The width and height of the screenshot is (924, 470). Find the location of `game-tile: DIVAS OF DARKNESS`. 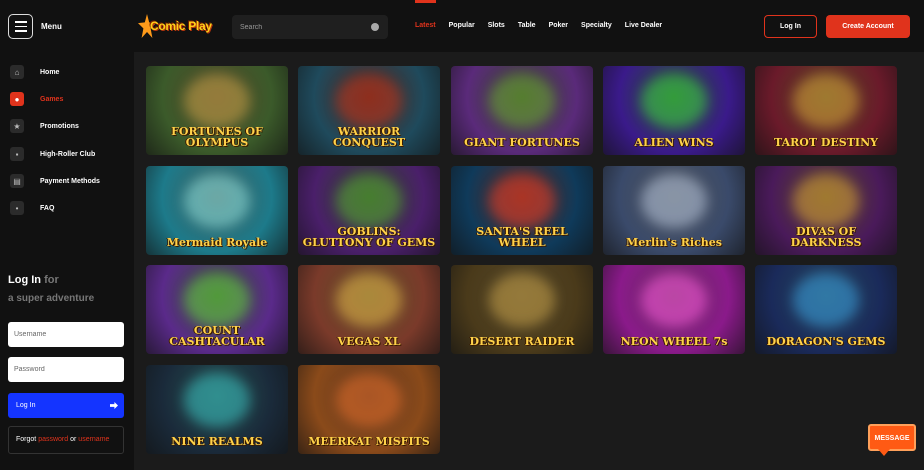

game-tile: DIVAS OF DARKNESS is located at coordinates (826, 210).